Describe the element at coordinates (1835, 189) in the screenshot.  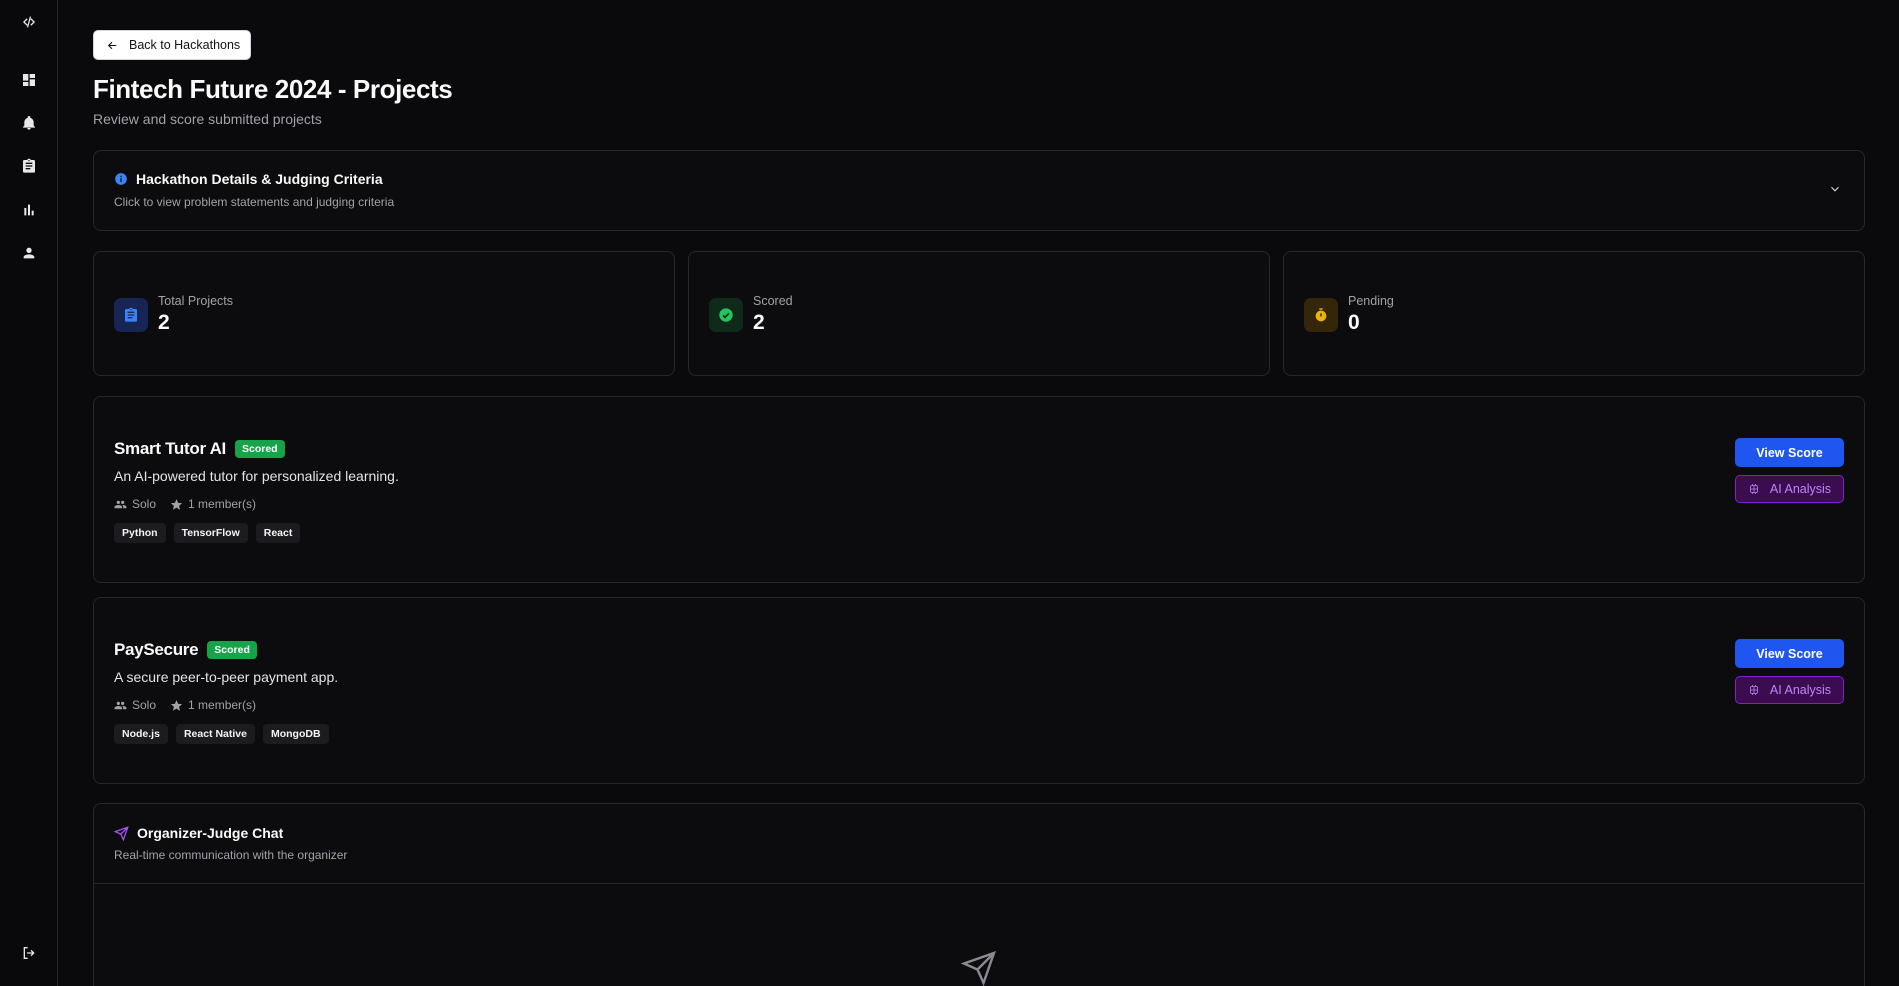
I see `chevron-down-icon` at that location.